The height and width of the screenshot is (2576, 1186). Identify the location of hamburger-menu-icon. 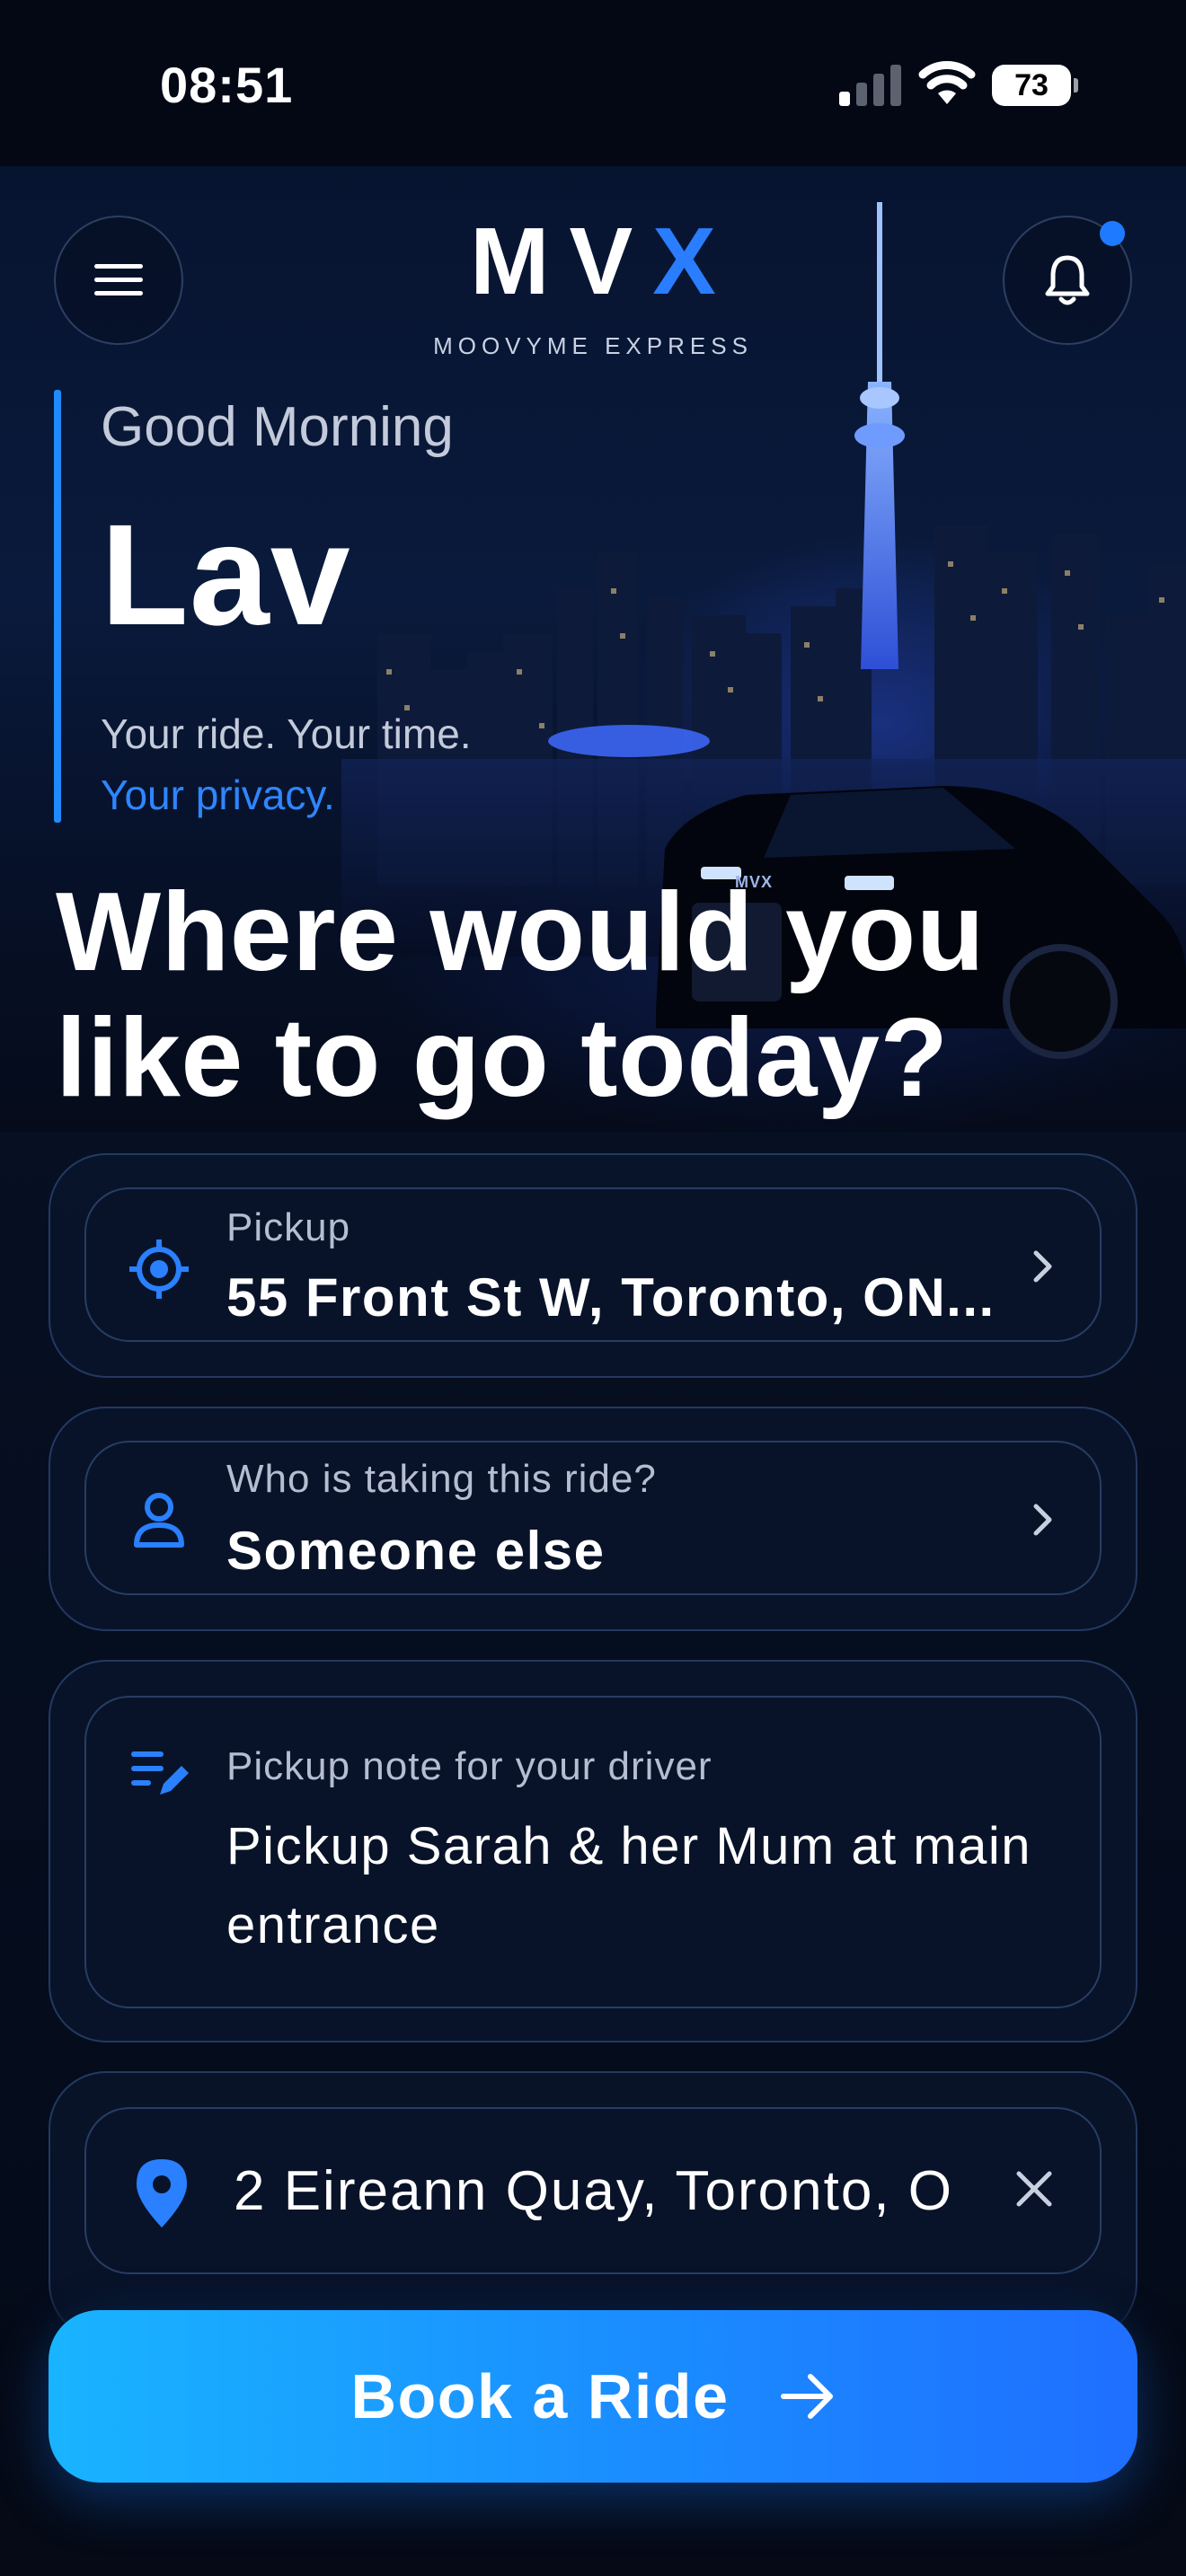
(118, 280).